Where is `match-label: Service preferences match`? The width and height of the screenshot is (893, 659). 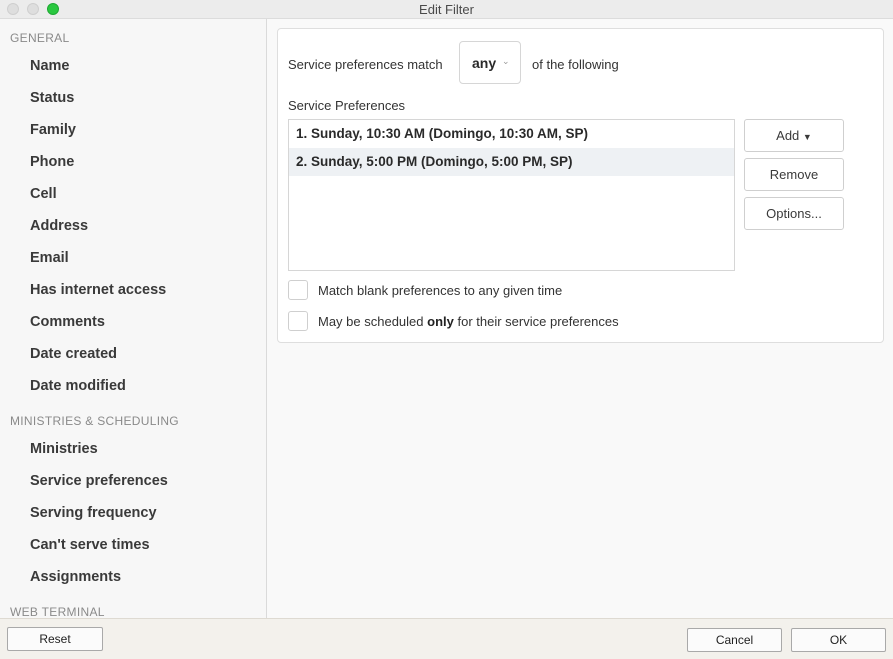 match-label: Service preferences match is located at coordinates (365, 64).